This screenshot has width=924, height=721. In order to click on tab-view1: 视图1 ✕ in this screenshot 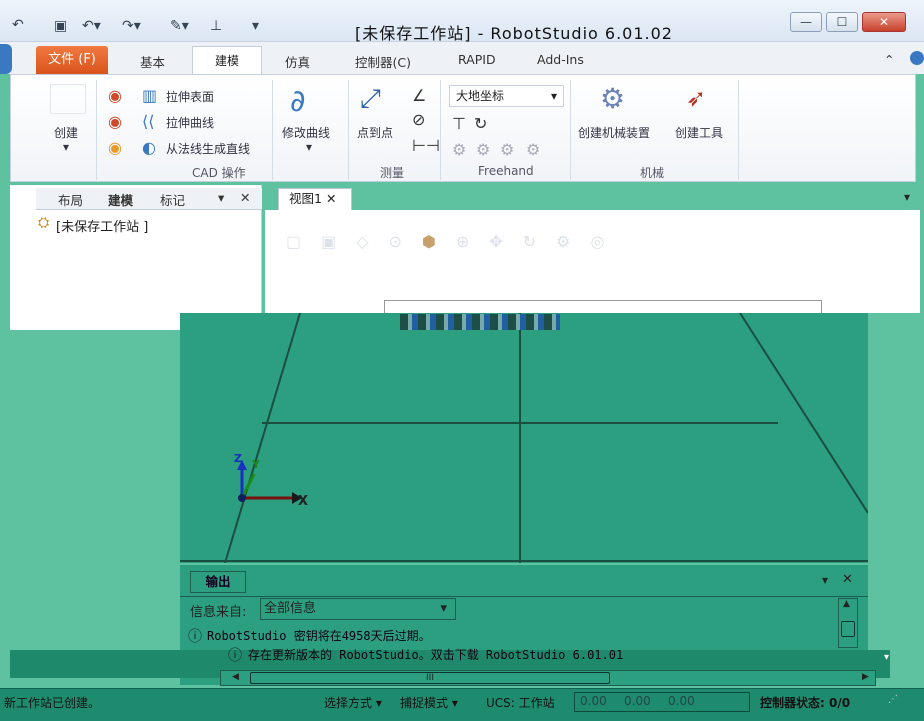, I will do `click(315, 199)`.